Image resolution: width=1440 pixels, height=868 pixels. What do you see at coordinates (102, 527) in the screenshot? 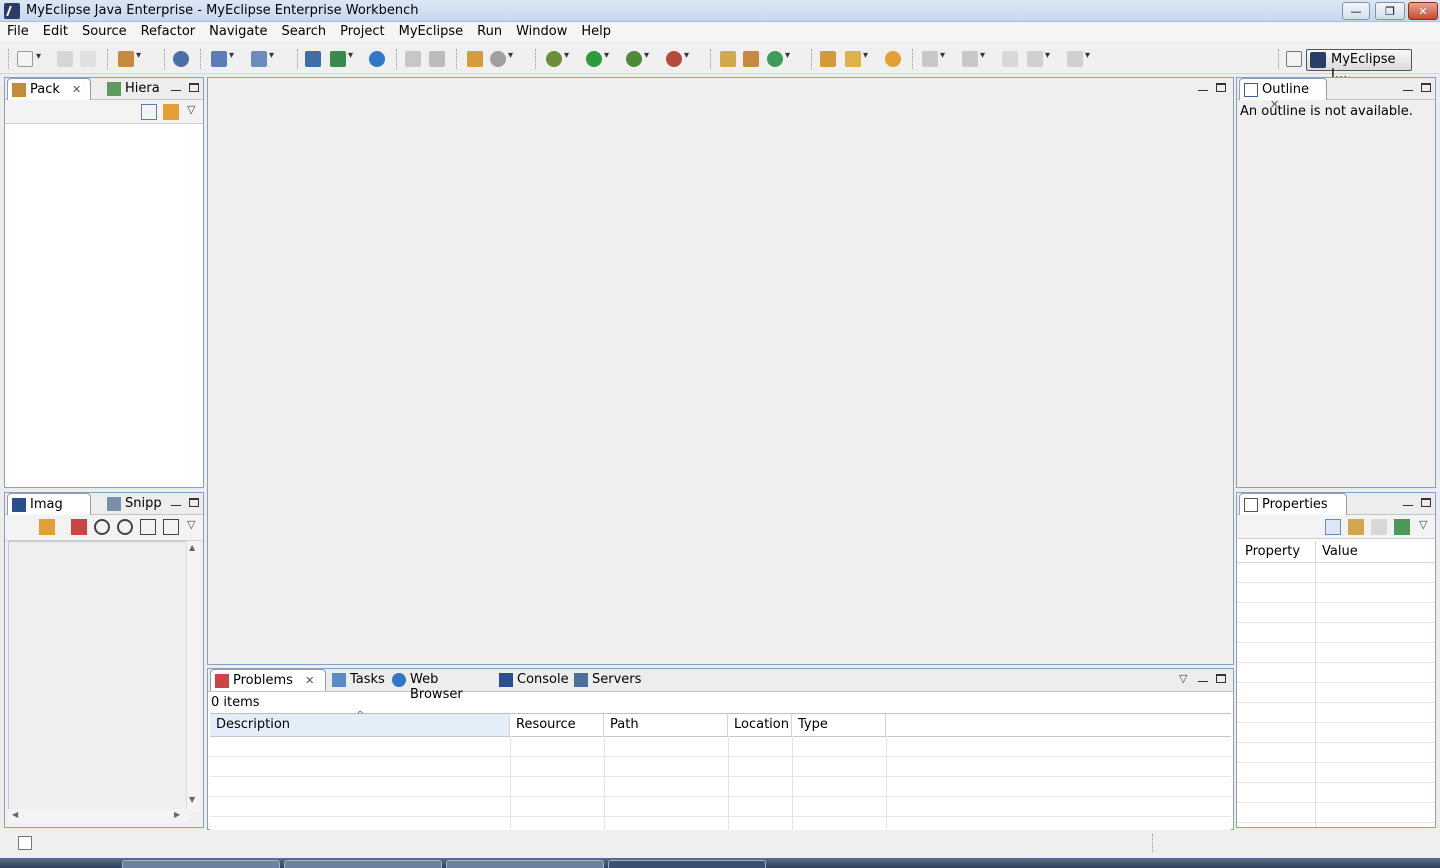
I see `zoom-out-icon` at bounding box center [102, 527].